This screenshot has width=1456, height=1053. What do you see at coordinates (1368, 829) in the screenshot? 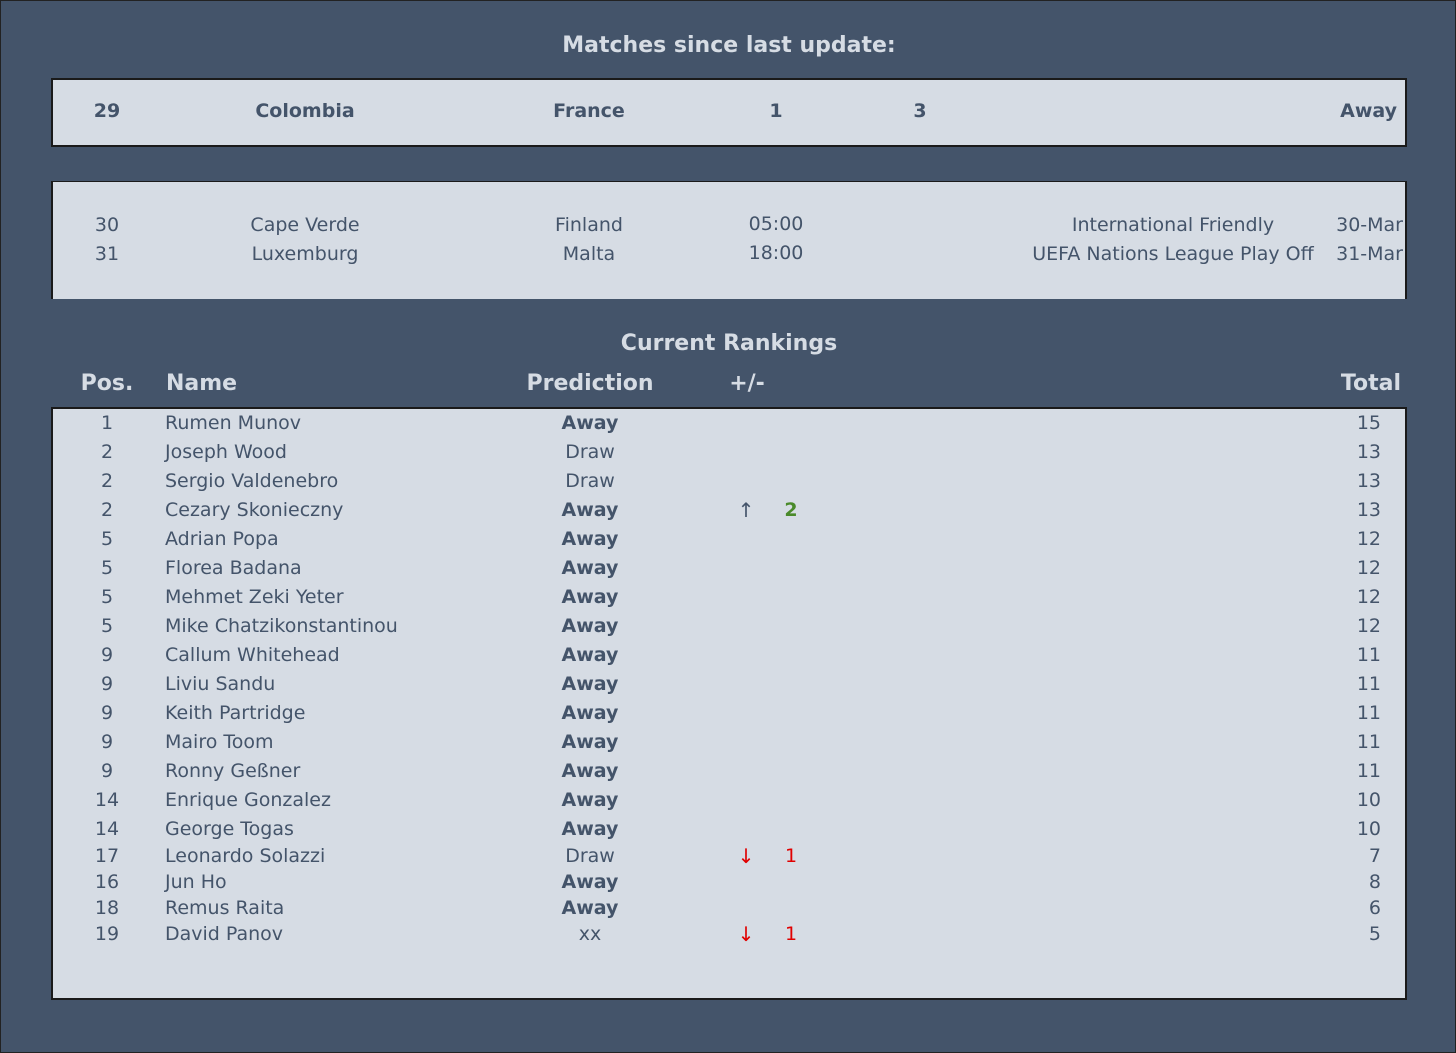
I see `total-points: 10` at bounding box center [1368, 829].